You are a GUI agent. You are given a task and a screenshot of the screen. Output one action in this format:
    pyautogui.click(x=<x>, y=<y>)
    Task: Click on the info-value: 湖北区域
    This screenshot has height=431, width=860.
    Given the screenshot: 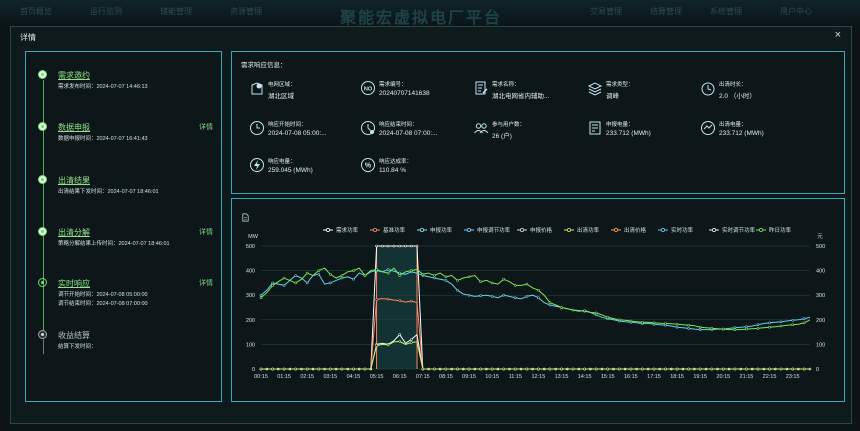 What is the action you would take?
    pyautogui.click(x=281, y=96)
    